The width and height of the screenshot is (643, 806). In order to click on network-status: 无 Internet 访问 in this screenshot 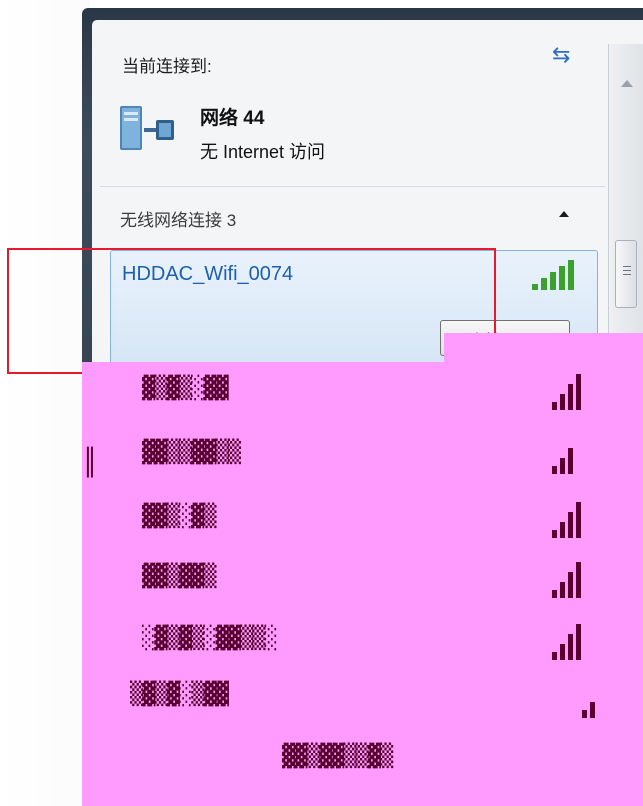, I will do `click(263, 152)`.